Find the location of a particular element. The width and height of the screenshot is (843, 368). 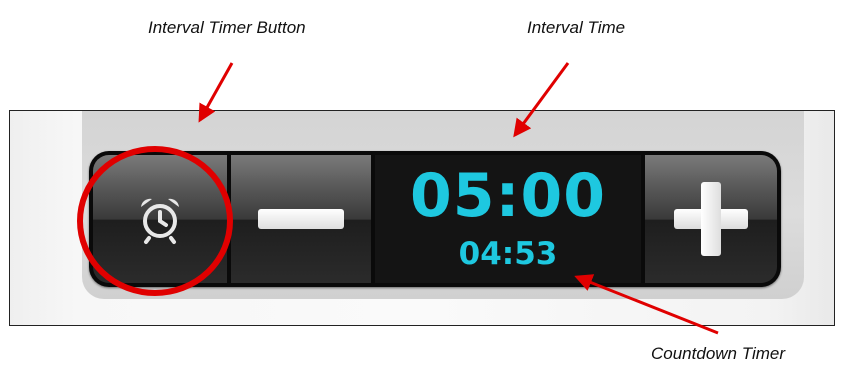

plus-icon is located at coordinates (711, 219).